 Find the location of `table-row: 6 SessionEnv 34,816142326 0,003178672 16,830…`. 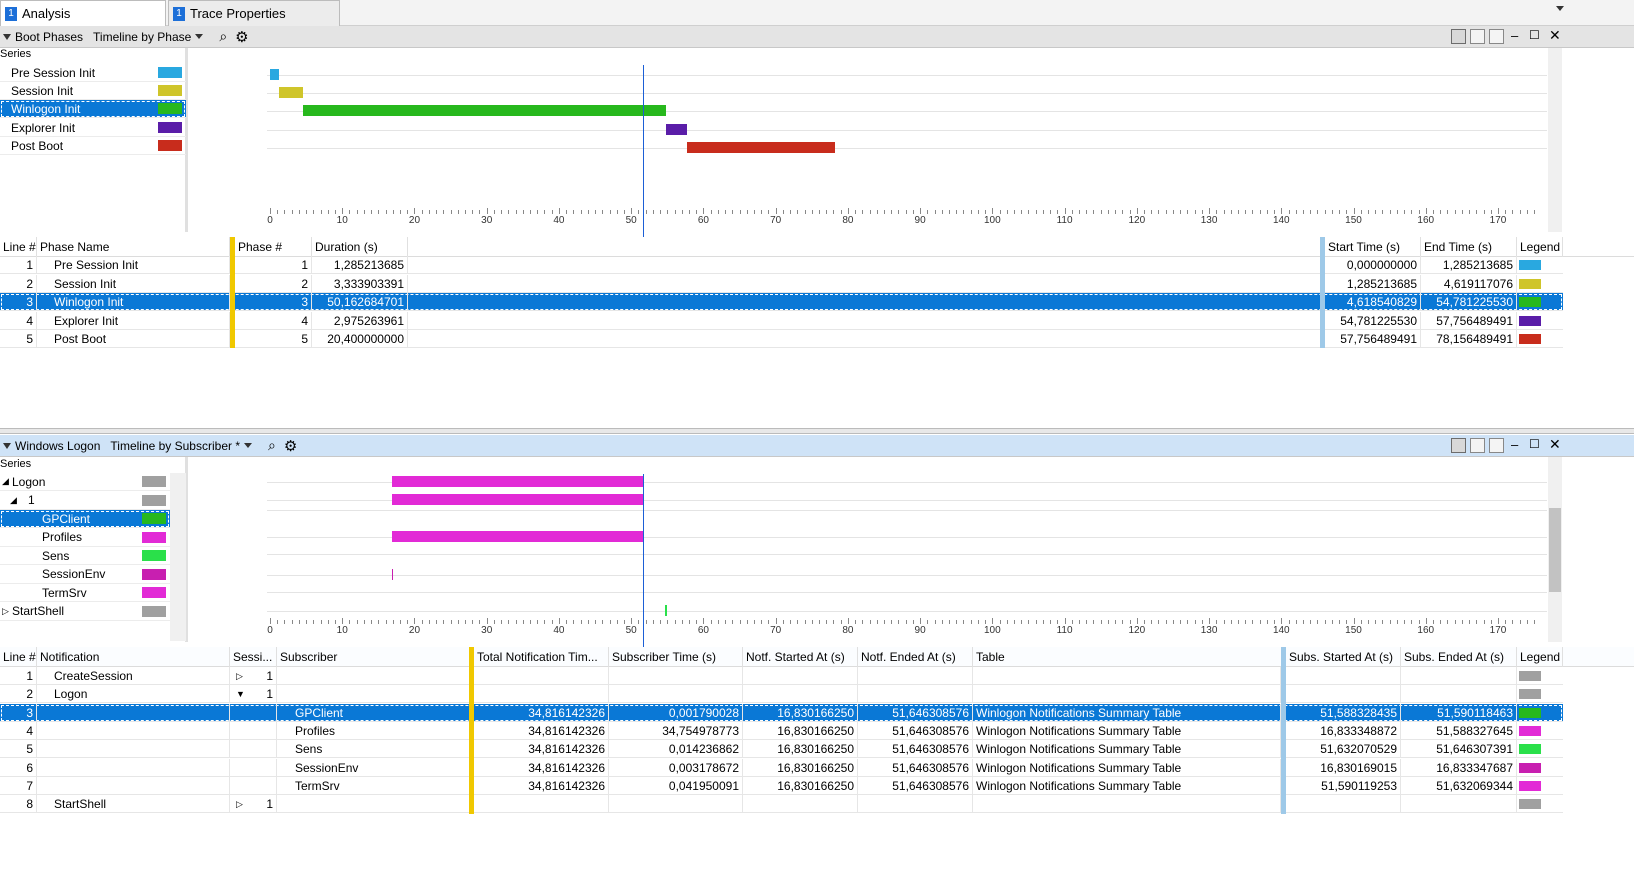

table-row: 6 SessionEnv 34,816142326 0,003178672 16,830… is located at coordinates (781, 767).